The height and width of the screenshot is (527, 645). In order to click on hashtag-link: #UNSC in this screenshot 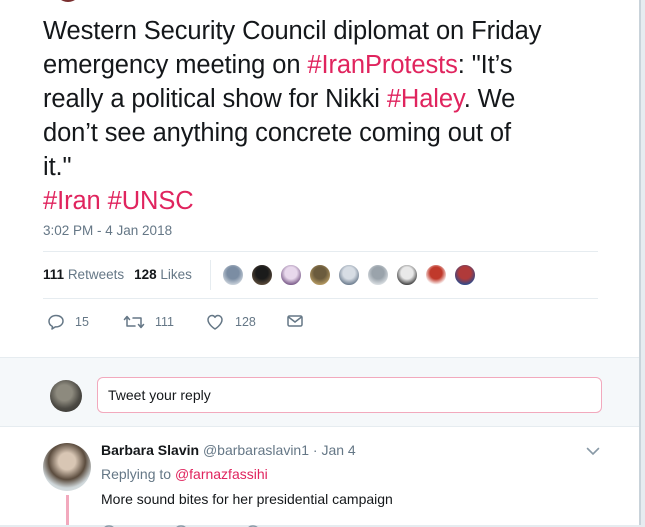, I will do `click(151, 201)`.